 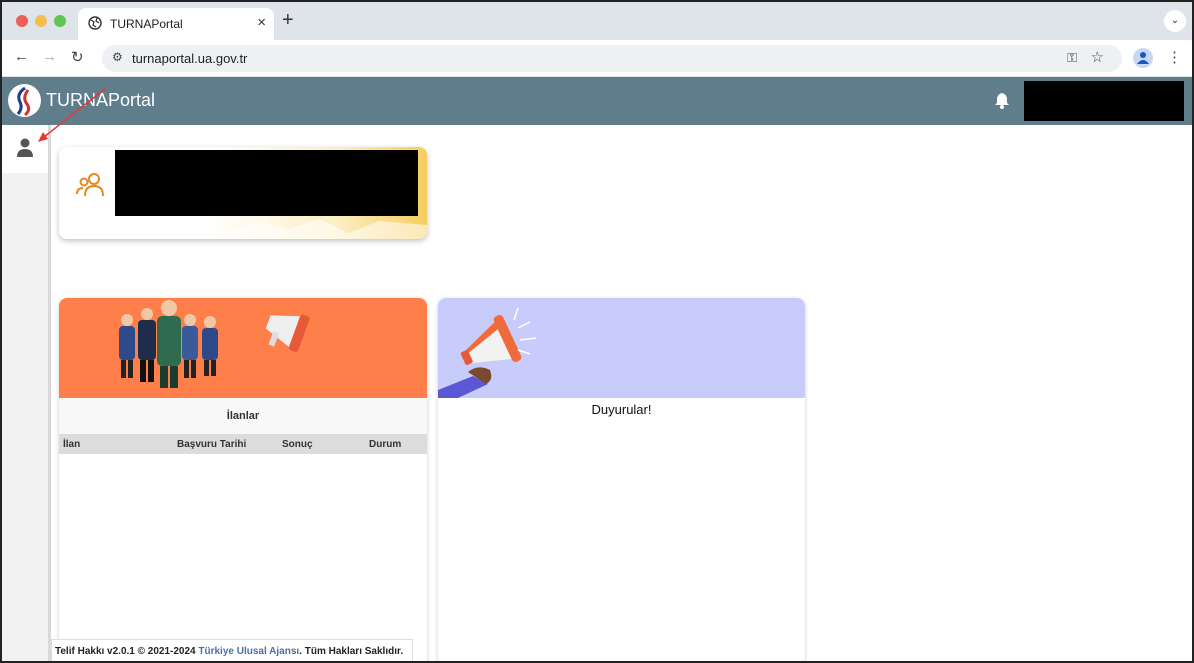 I want to click on browser-tab-strip: TURNAPortal × + ⌄, so click(x=597, y=21).